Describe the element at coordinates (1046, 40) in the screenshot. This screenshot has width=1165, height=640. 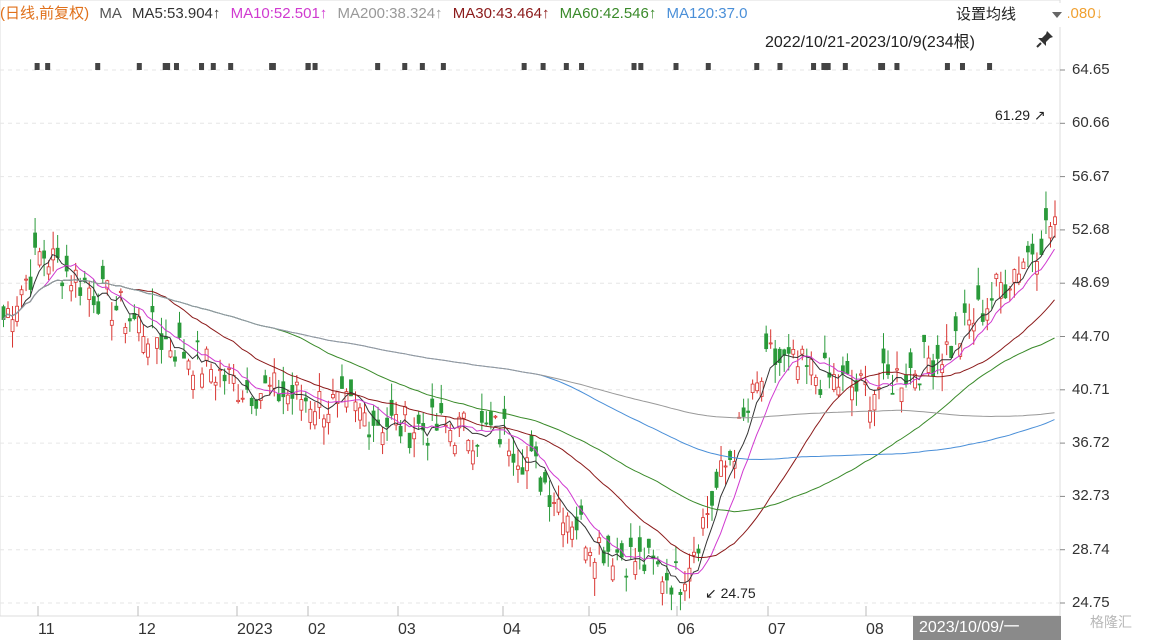
I see `pin-icon` at that location.